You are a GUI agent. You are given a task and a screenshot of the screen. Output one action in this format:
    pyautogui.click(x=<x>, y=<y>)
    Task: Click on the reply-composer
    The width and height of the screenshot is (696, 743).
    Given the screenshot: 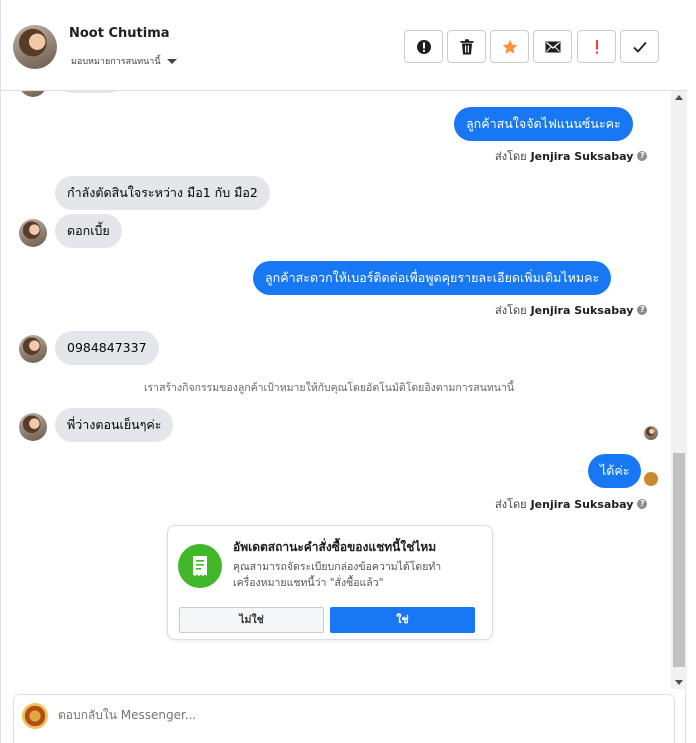 What is the action you would take?
    pyautogui.click(x=344, y=718)
    